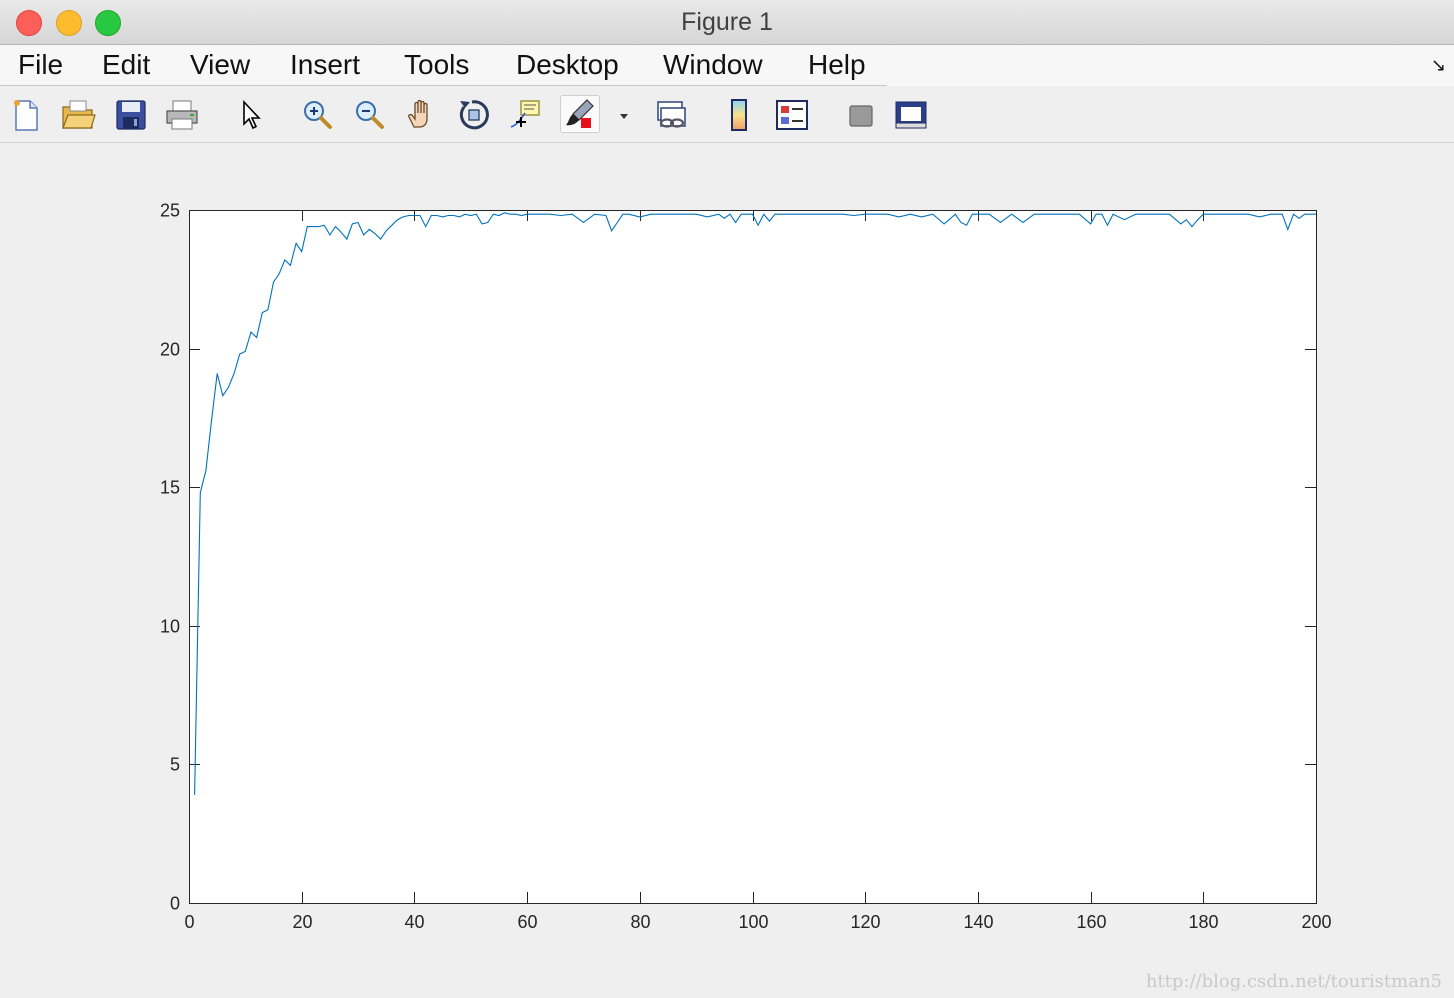 The image size is (1454, 998). Describe the element at coordinates (414, 922) in the screenshot. I see `x-tick-label: 40` at that location.